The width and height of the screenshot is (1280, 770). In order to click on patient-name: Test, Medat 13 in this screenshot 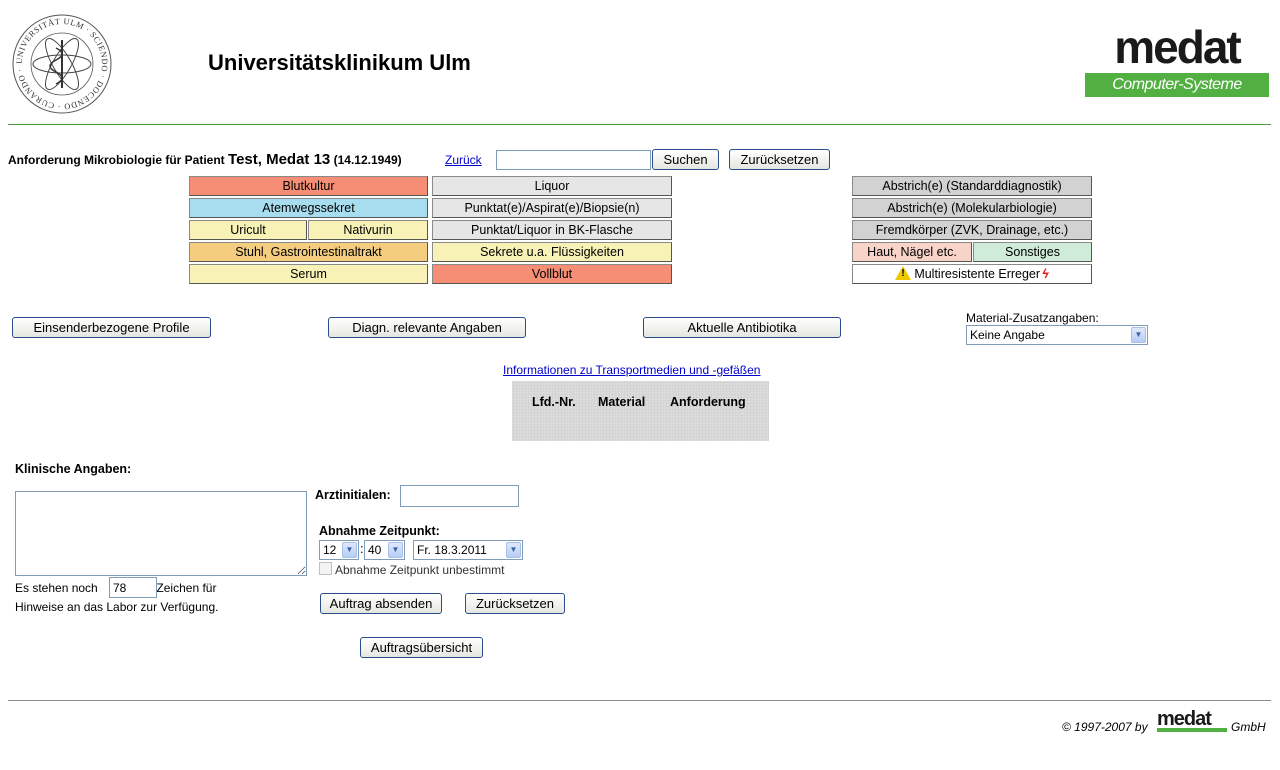, I will do `click(279, 159)`.